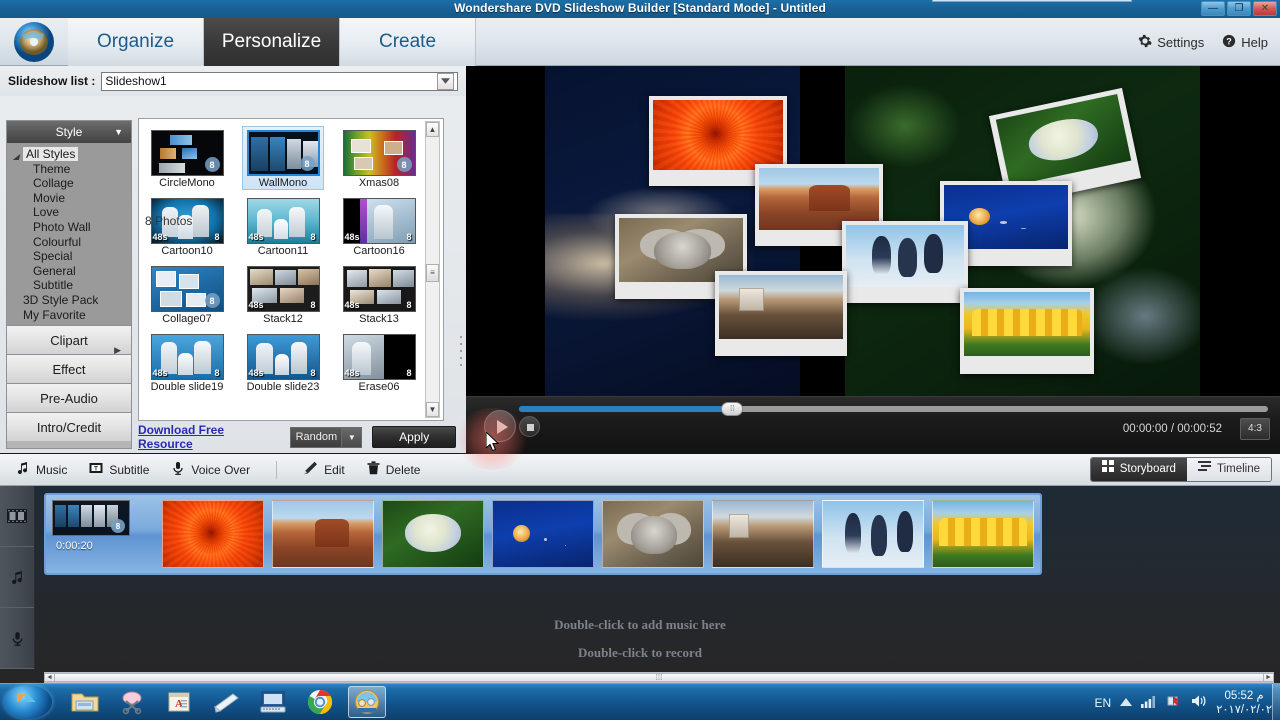  What do you see at coordinates (283, 158) in the screenshot?
I see `style-item-wallmono: 8 WallMono` at bounding box center [283, 158].